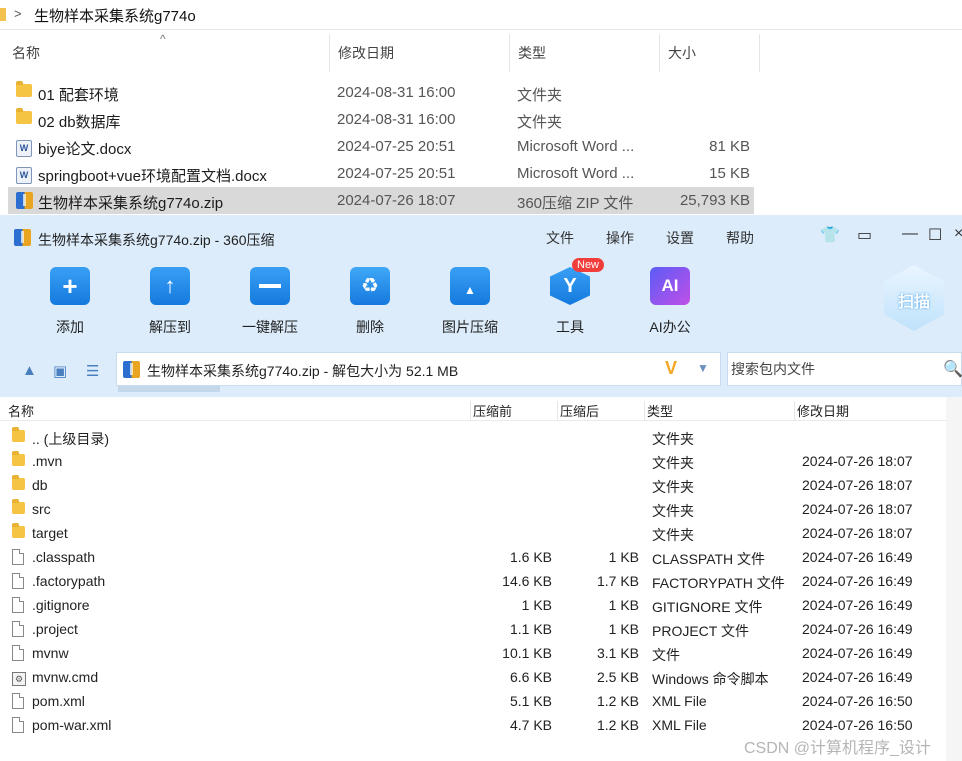  Describe the element at coordinates (670, 302) in the screenshot. I see `ai-office-button: AI办公` at that location.